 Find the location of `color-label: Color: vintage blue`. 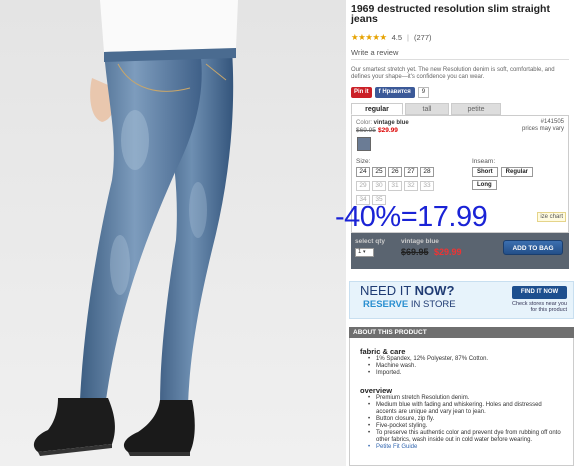

color-label: Color: vintage blue is located at coordinates (382, 123).